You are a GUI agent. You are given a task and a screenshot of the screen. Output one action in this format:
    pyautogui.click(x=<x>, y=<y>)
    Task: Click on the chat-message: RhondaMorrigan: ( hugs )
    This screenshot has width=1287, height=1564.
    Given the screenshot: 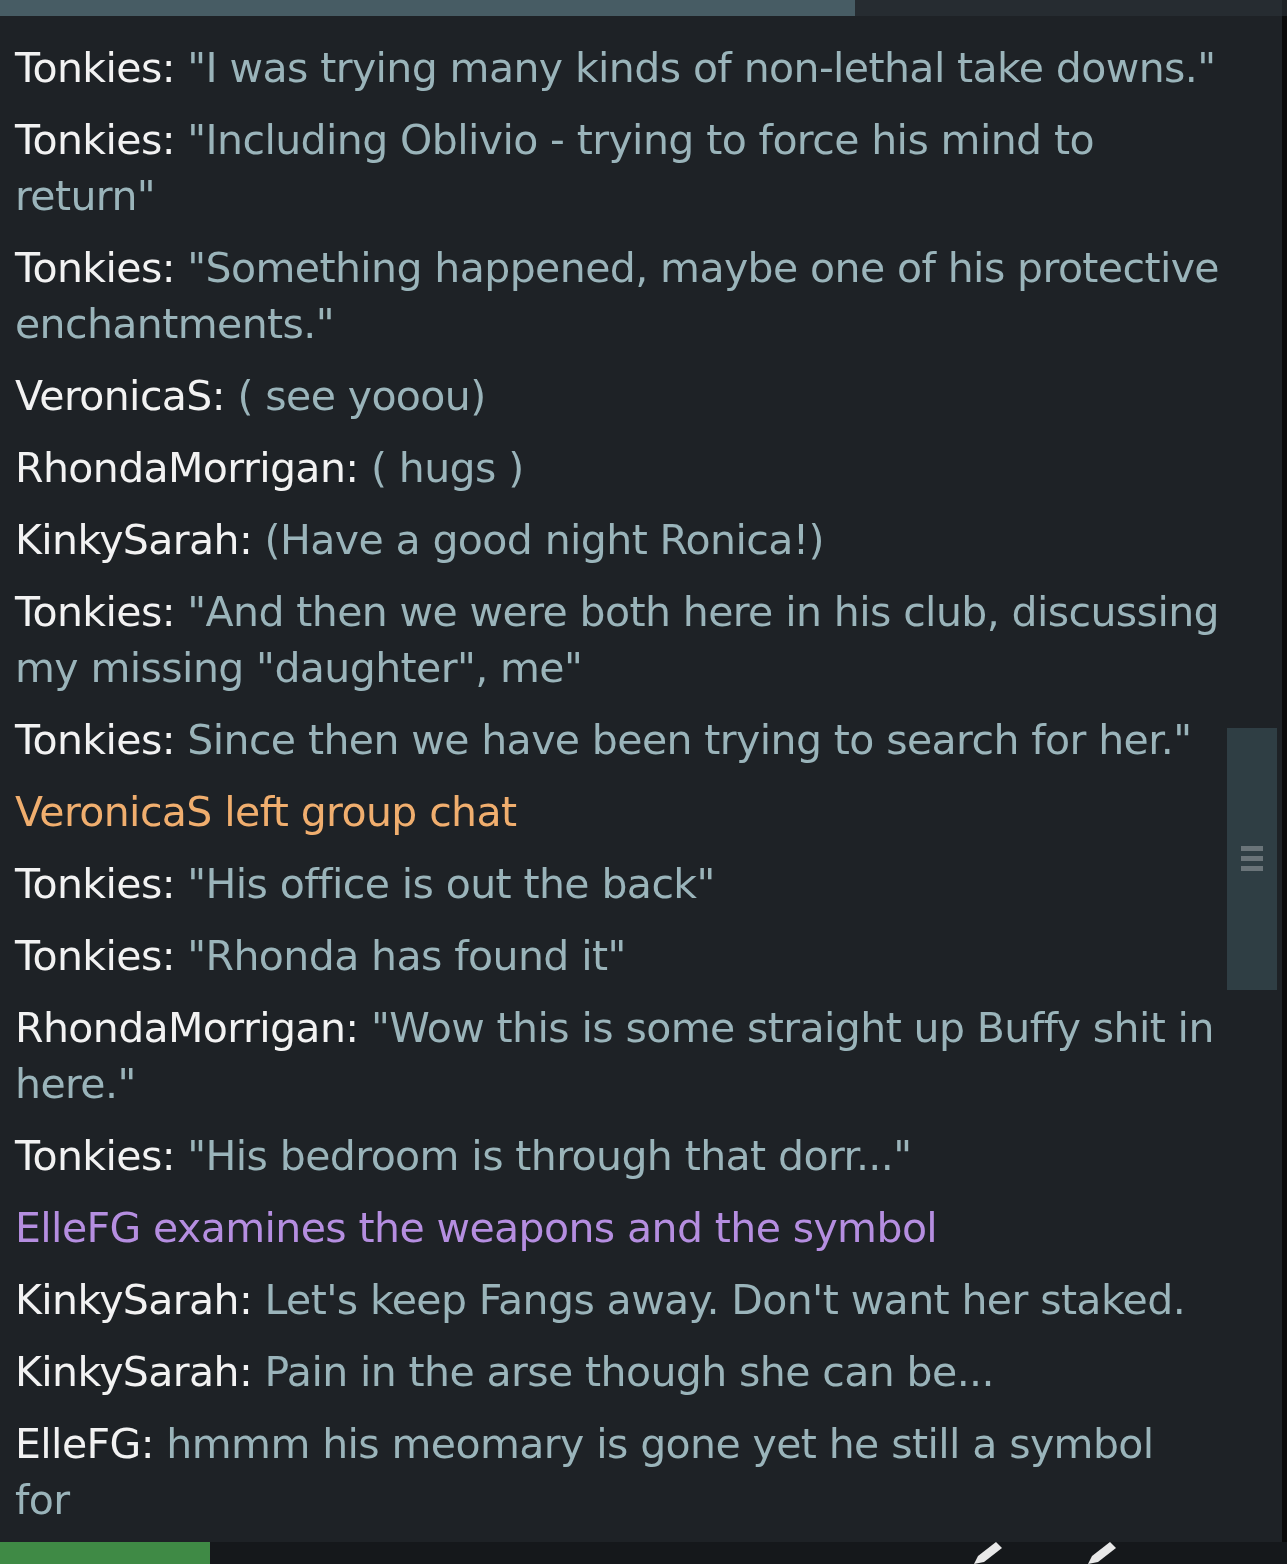 What is the action you would take?
    pyautogui.click(x=270, y=468)
    